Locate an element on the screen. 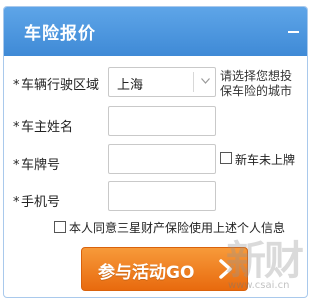 The width and height of the screenshot is (320, 299). submit-button: 参与活动GO is located at coordinates (164, 269).